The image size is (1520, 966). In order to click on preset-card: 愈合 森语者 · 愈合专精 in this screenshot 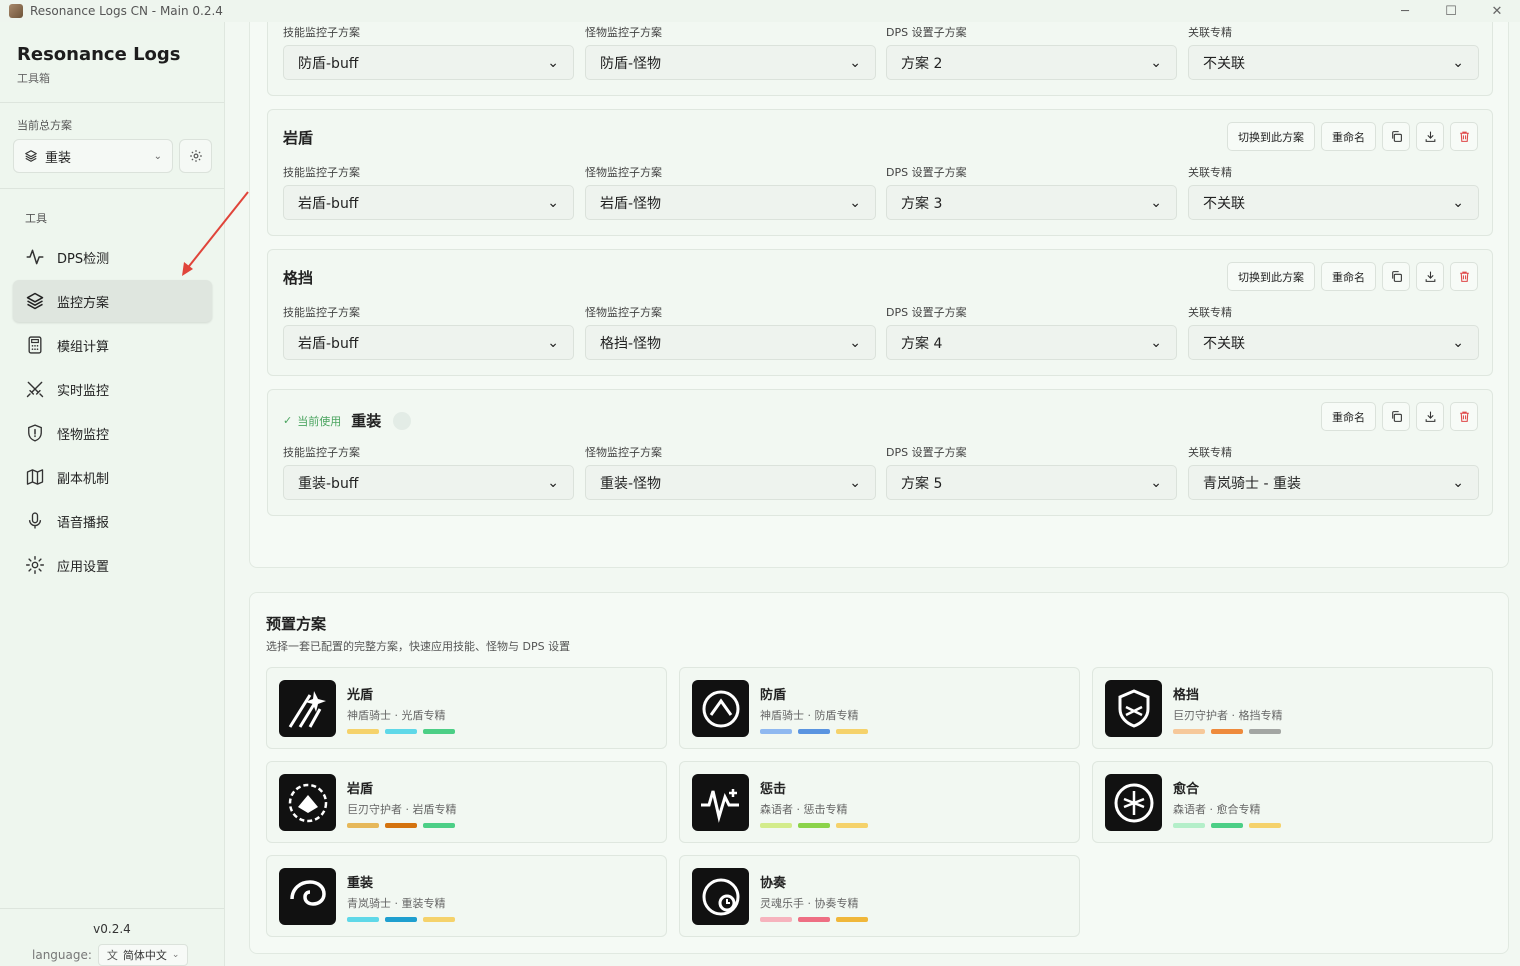, I will do `click(1292, 802)`.